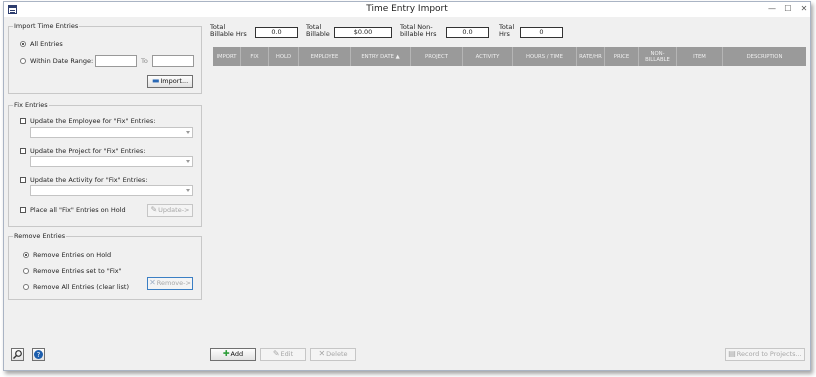 This screenshot has height=377, width=816. Describe the element at coordinates (226, 353) in the screenshot. I see `plus-icon: ✚` at that location.